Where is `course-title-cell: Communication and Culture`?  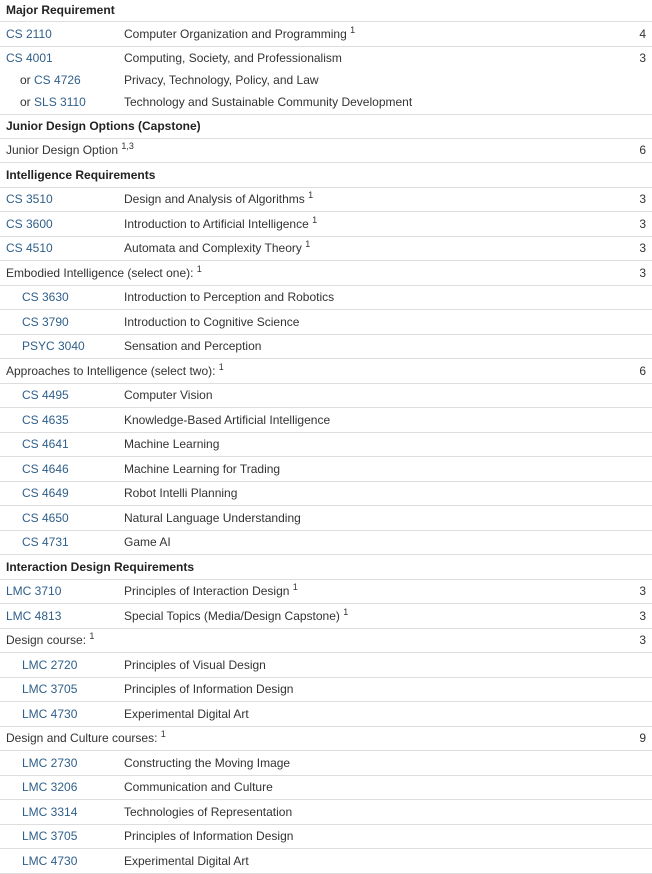
course-title-cell: Communication and Culture is located at coordinates (353, 787).